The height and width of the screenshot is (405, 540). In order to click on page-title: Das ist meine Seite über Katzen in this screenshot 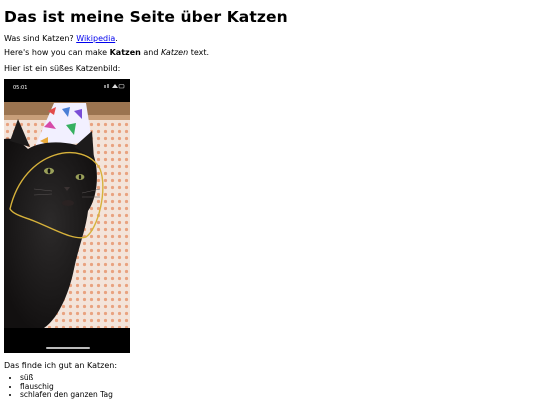, I will do `click(146, 17)`.